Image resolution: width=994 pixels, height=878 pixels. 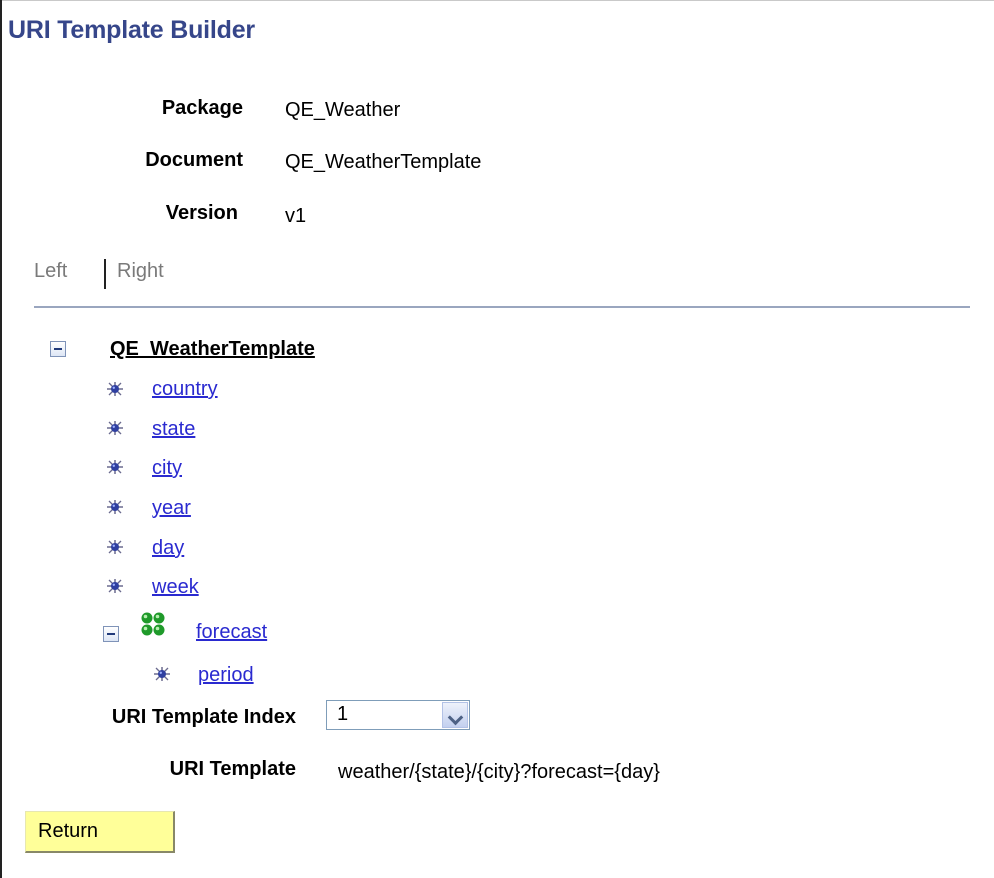 What do you see at coordinates (100, 832) in the screenshot?
I see `return-button: Return` at bounding box center [100, 832].